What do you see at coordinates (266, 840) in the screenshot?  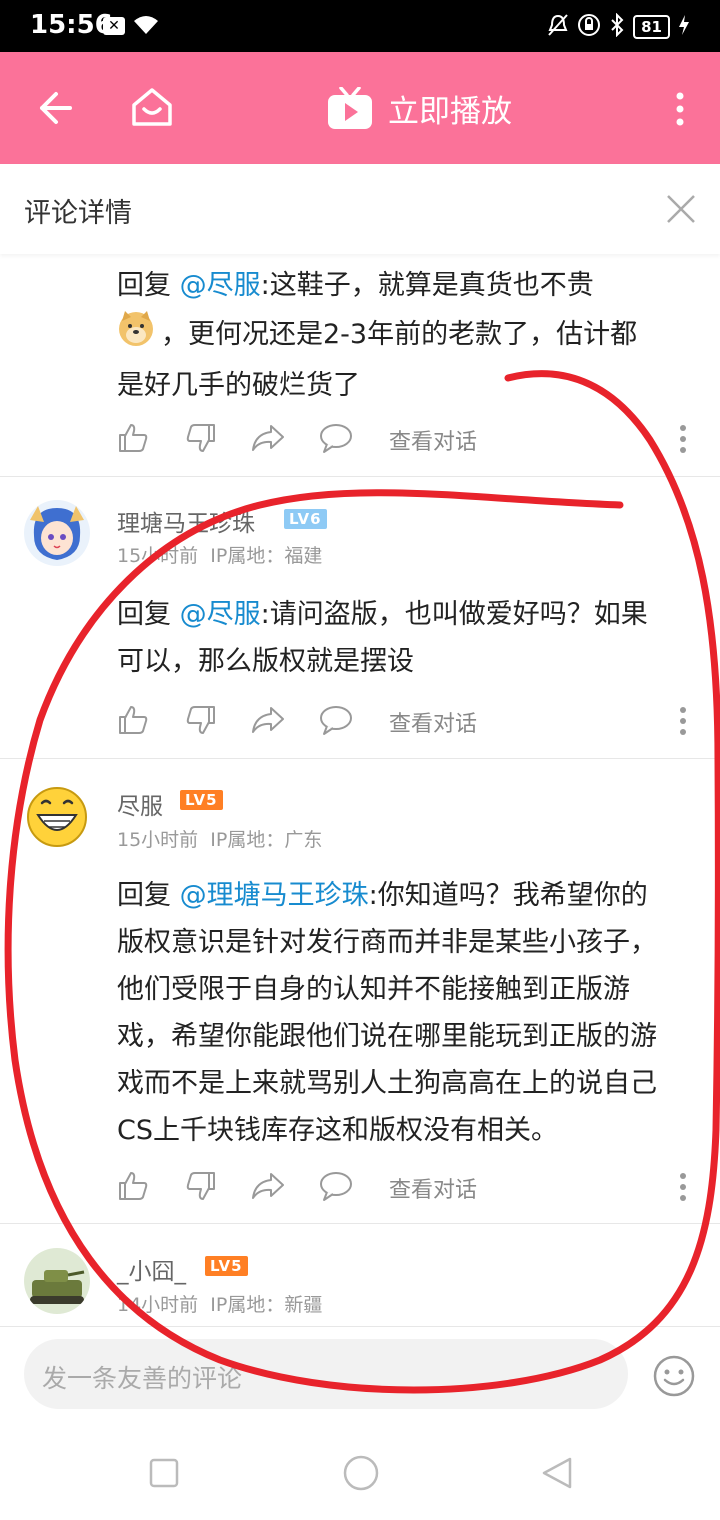 I see `ip-location: IP属地：广东` at bounding box center [266, 840].